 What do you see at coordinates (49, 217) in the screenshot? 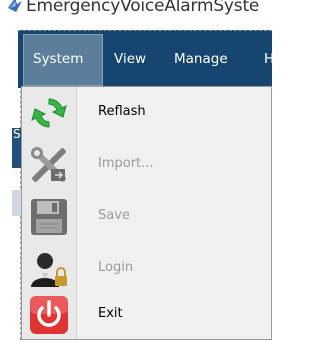
I see `floppy-disk-icon` at bounding box center [49, 217].